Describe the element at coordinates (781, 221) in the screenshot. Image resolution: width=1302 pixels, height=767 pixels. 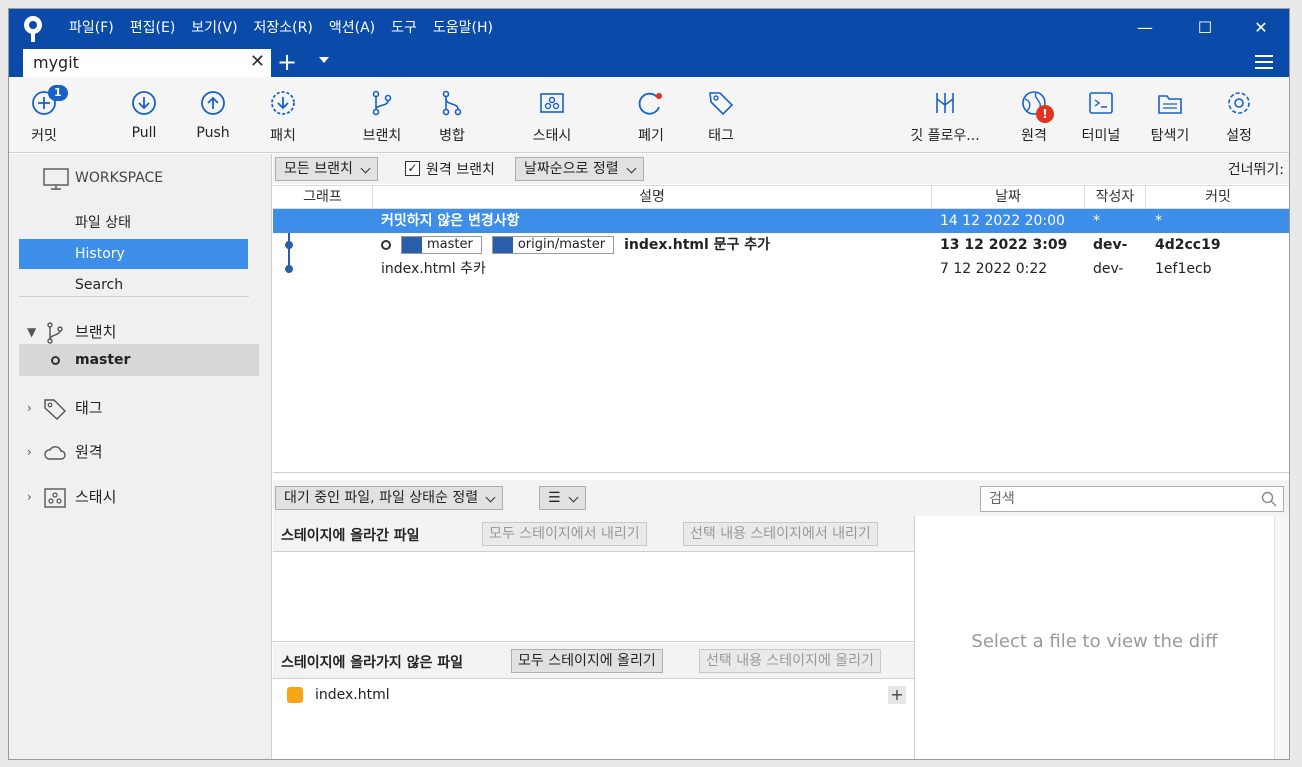
I see `commit-row-uncommitted: 커밋하지 않은 변경사항 14 12 2022 20:00 * *` at that location.